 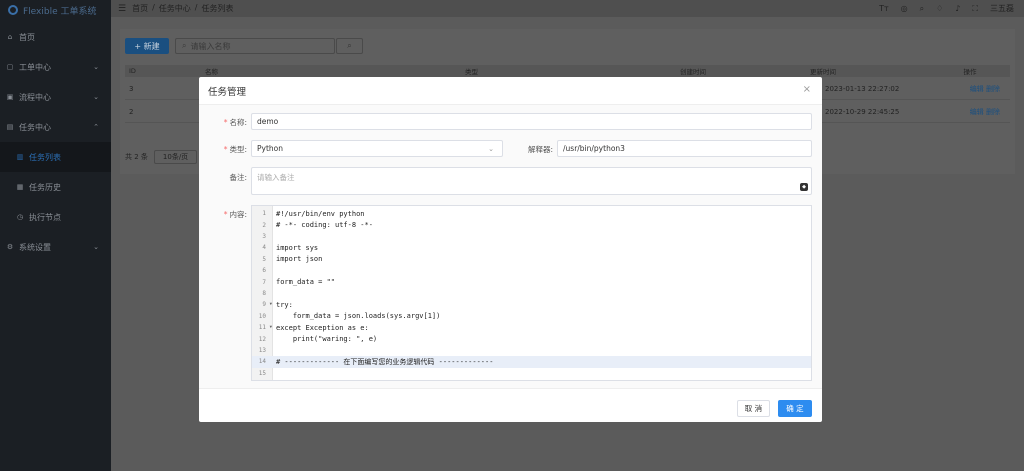 I want to click on type-label-text: 类型:, so click(x=238, y=149).